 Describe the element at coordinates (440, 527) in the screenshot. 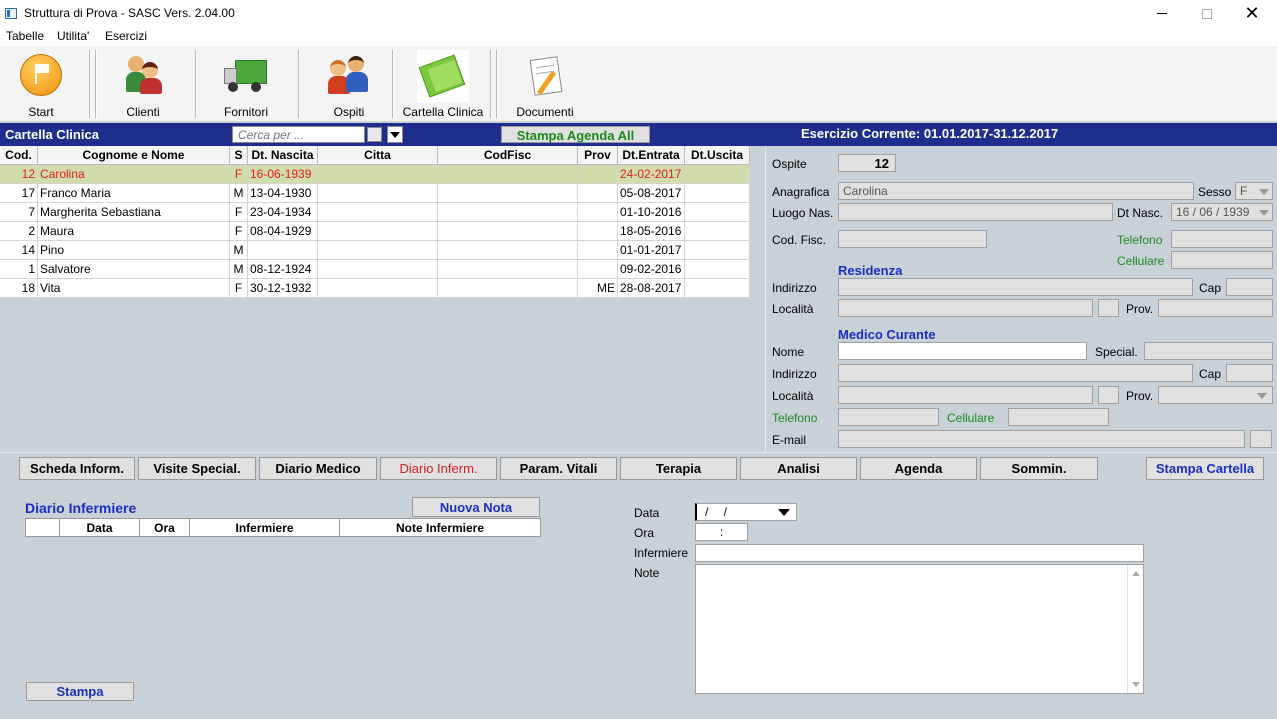

I see `diario-col-note: Note Infermiere` at that location.